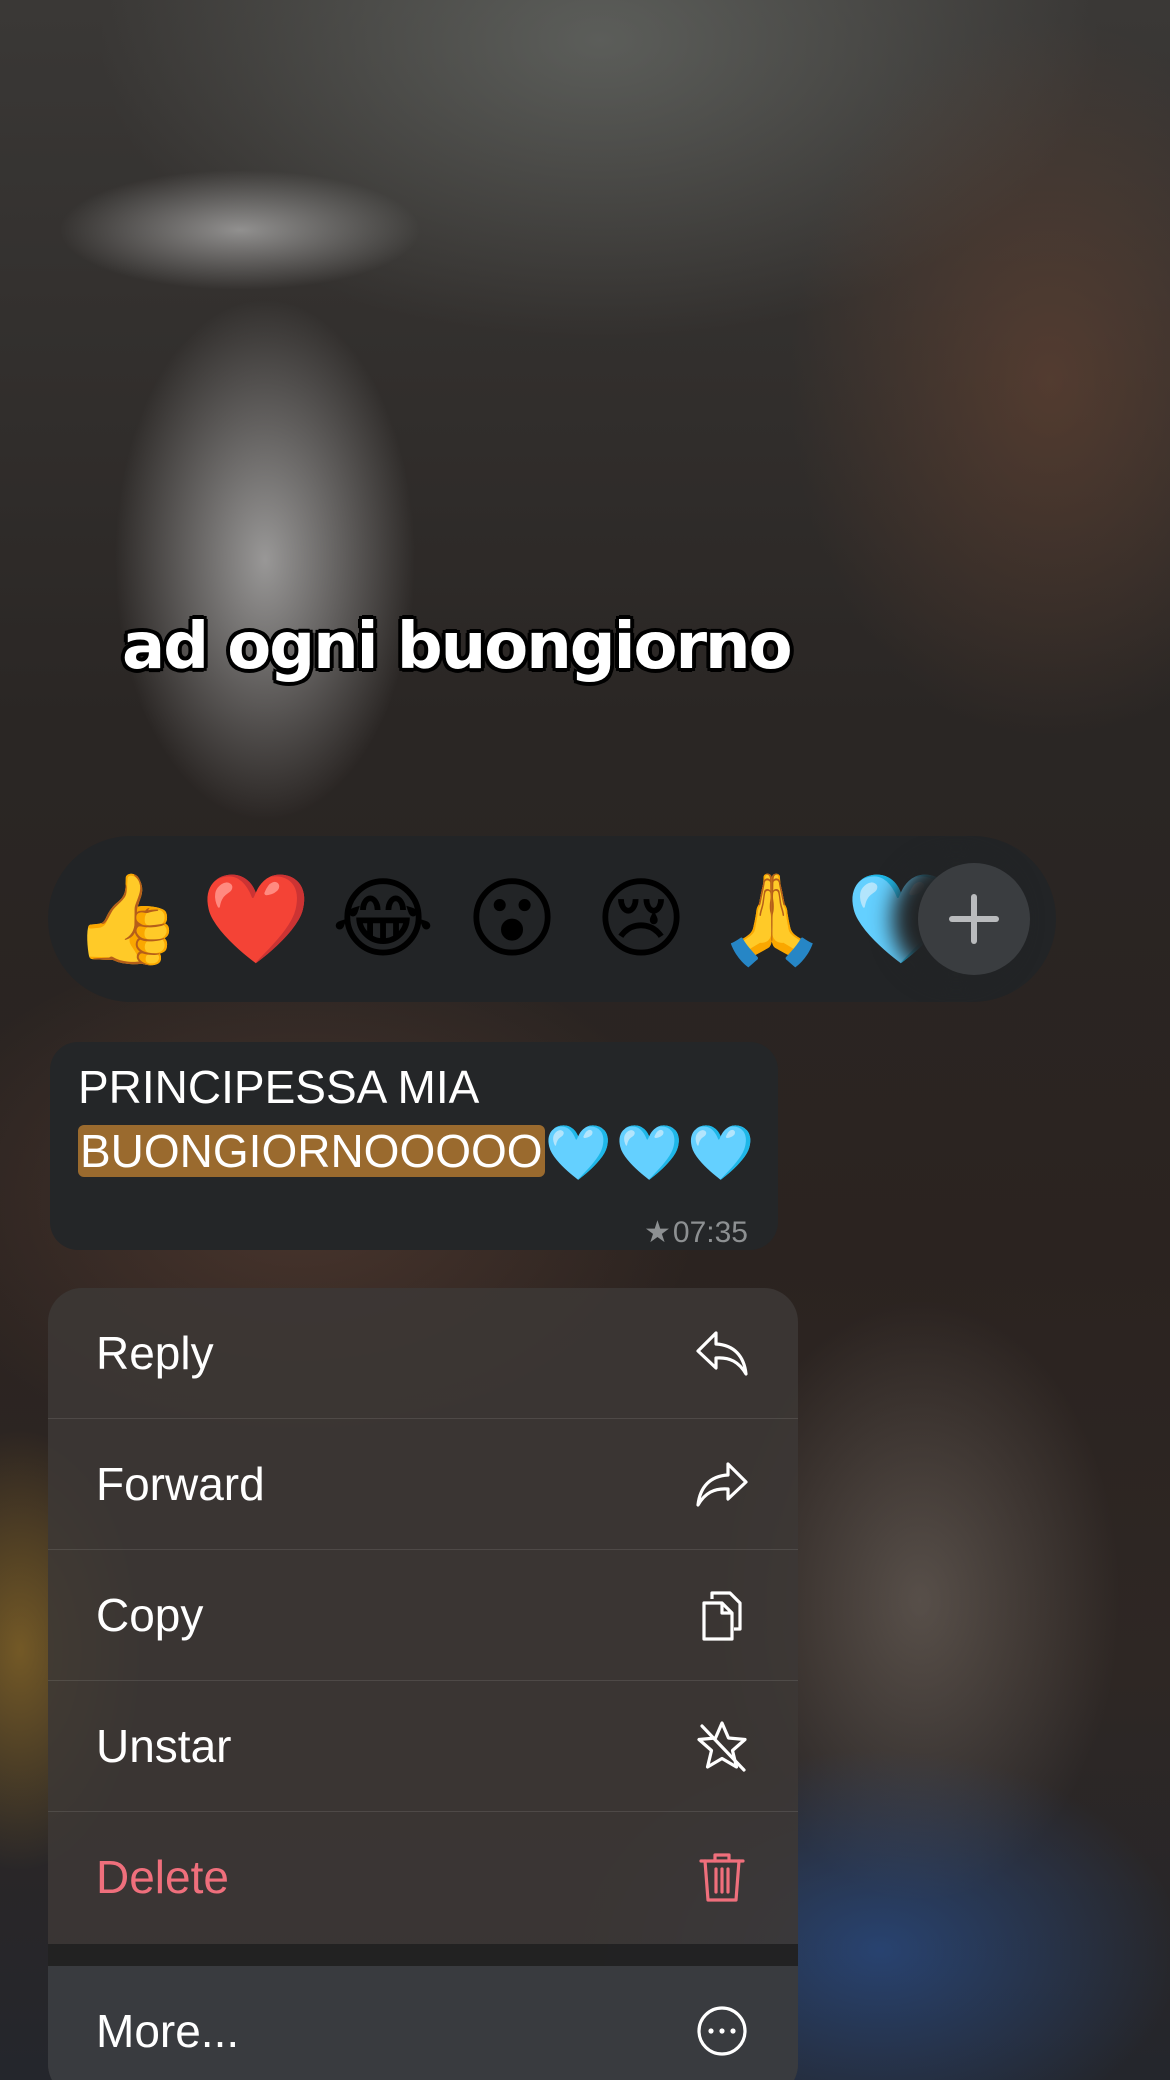 Image resolution: width=1170 pixels, height=2080 pixels. I want to click on menu-item-label: Delete, so click(162, 1877).